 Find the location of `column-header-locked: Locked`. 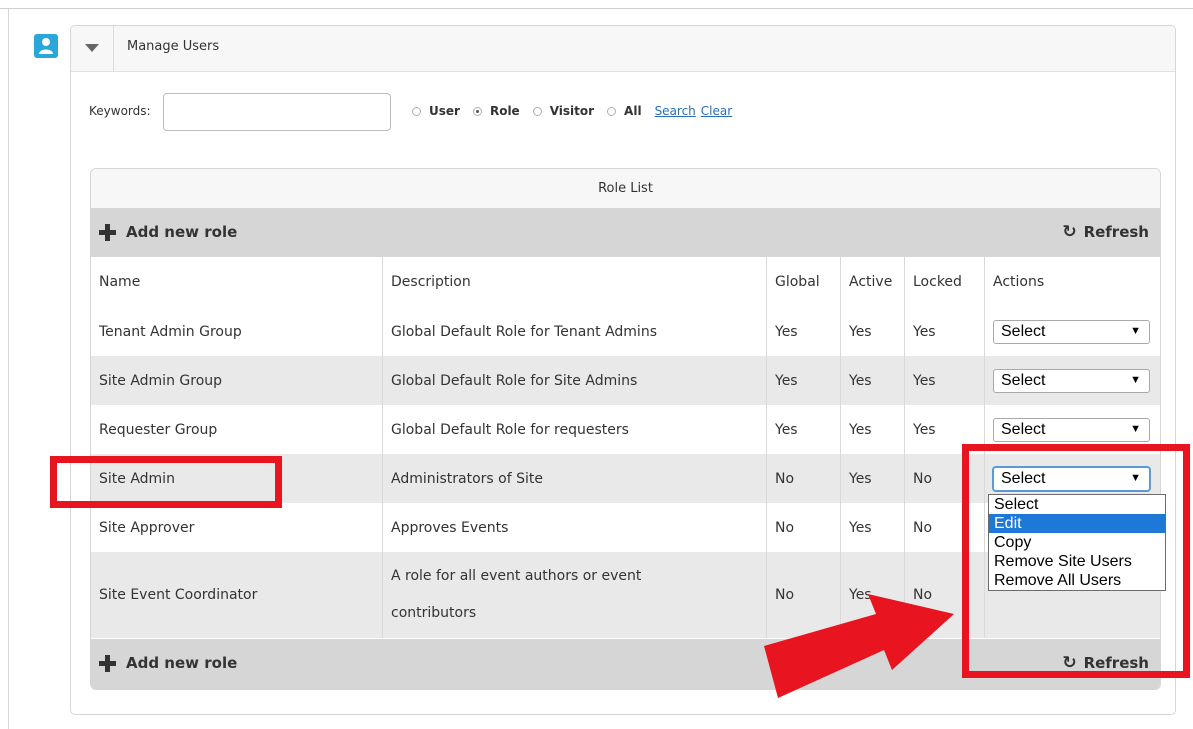

column-header-locked: Locked is located at coordinates (944, 282).